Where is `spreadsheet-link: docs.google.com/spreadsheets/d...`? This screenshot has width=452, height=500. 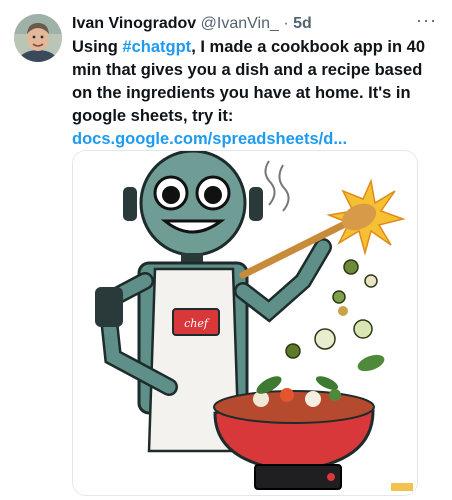
spreadsheet-link: docs.google.com/spreadsheets/d... is located at coordinates (209, 139).